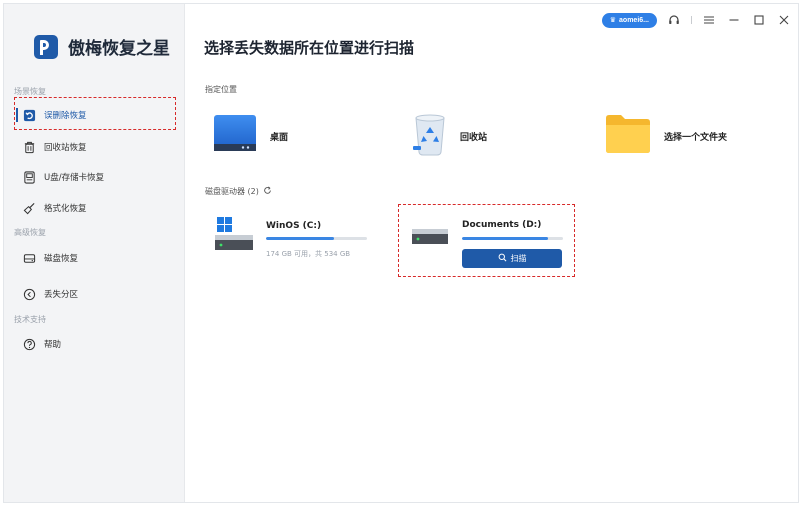 This screenshot has width=802, height=506. Describe the element at coordinates (65, 148) in the screenshot. I see `sidebar-item-label: 回收站恢复` at that location.